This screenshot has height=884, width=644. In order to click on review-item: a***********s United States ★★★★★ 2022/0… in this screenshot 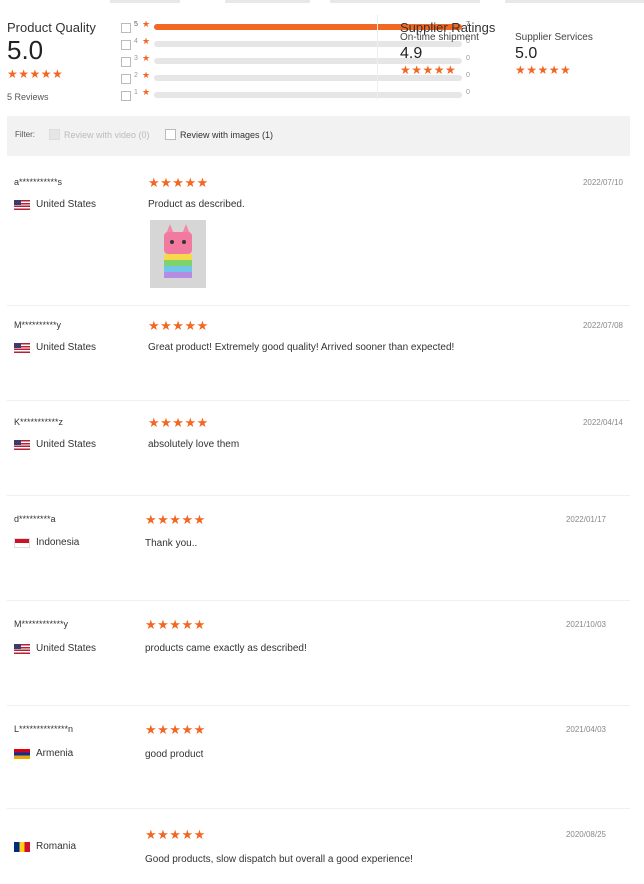, I will do `click(318, 240)`.